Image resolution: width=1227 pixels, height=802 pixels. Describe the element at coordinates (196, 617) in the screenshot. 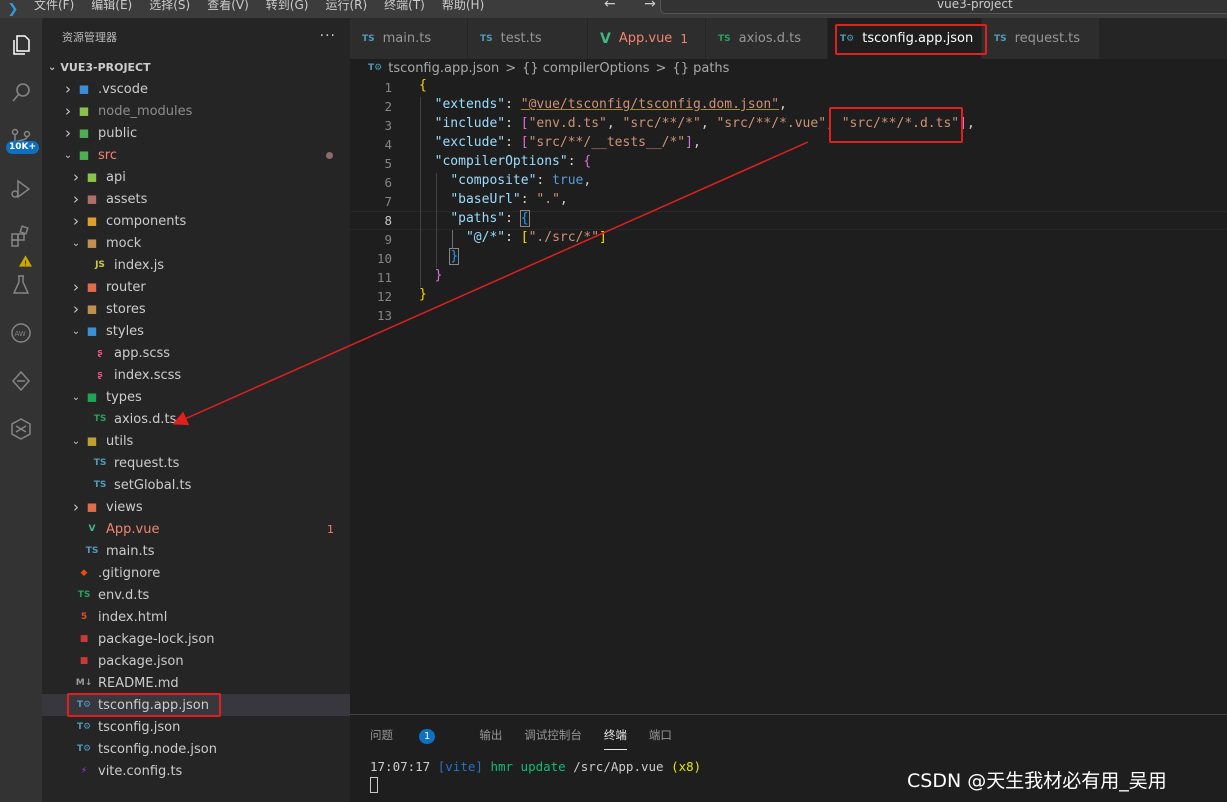

I see `tree-file: 5 index.html` at that location.